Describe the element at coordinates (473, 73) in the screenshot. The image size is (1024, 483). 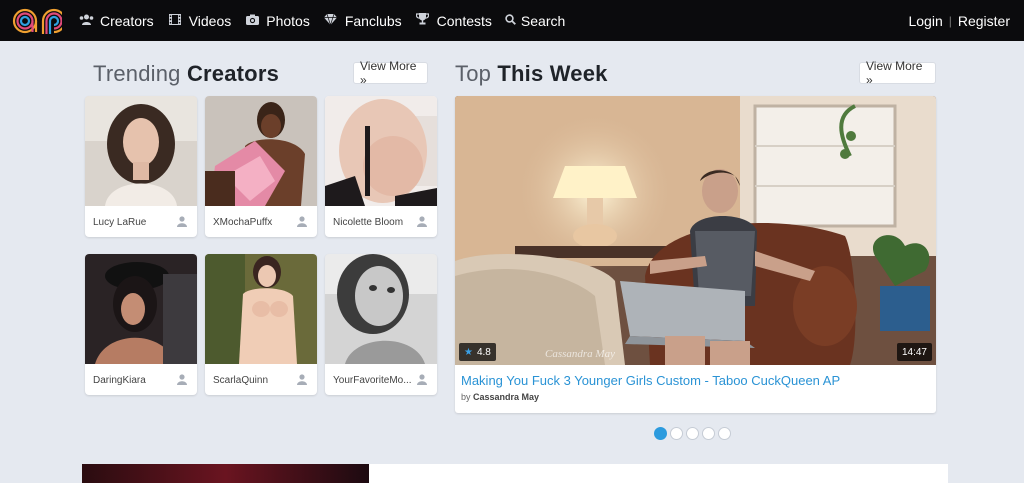
I see `top-title-light: Top` at that location.